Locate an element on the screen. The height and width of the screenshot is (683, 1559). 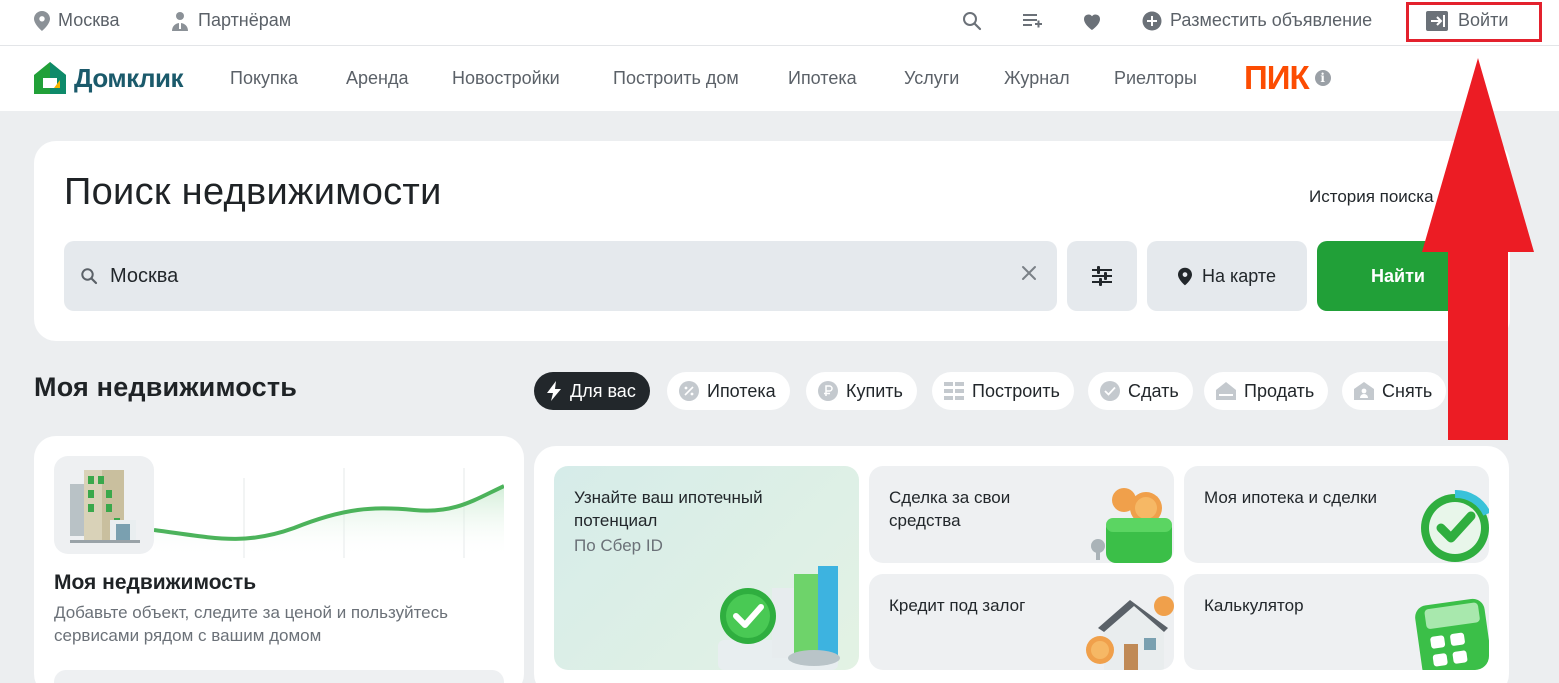
favorites-list-icon is located at coordinates (1032, 21).